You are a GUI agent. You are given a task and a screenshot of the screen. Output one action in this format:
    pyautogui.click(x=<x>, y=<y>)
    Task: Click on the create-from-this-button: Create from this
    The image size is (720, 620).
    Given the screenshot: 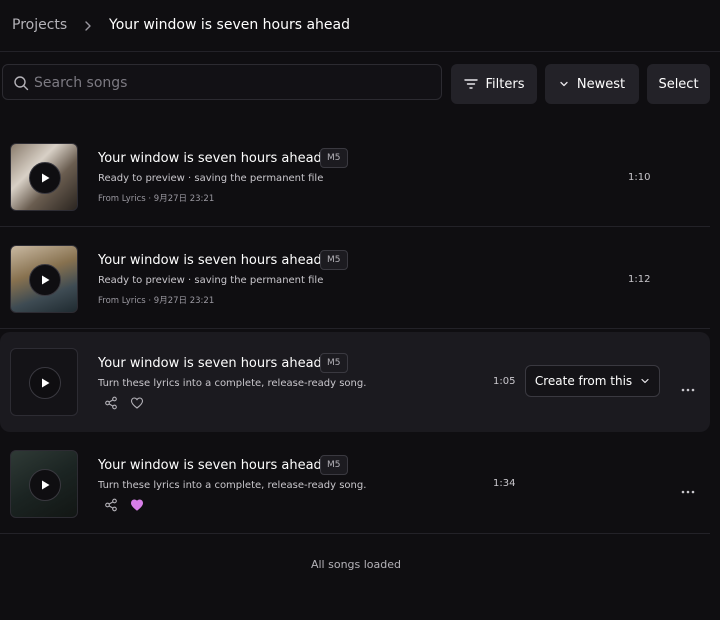 What is the action you would take?
    pyautogui.click(x=592, y=381)
    